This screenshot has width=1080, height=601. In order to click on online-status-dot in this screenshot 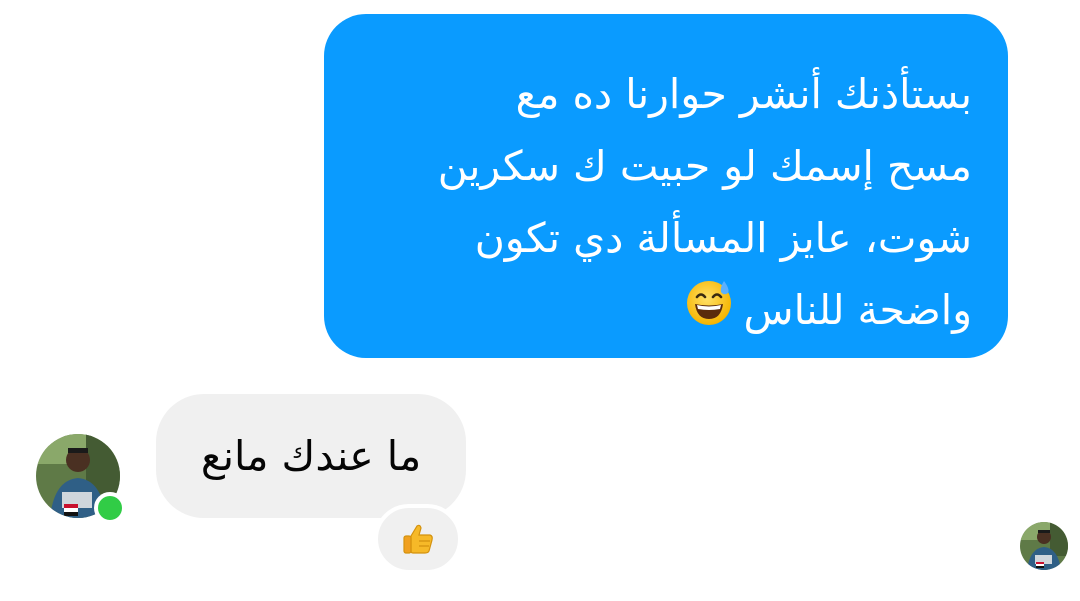, I will do `click(110, 508)`.